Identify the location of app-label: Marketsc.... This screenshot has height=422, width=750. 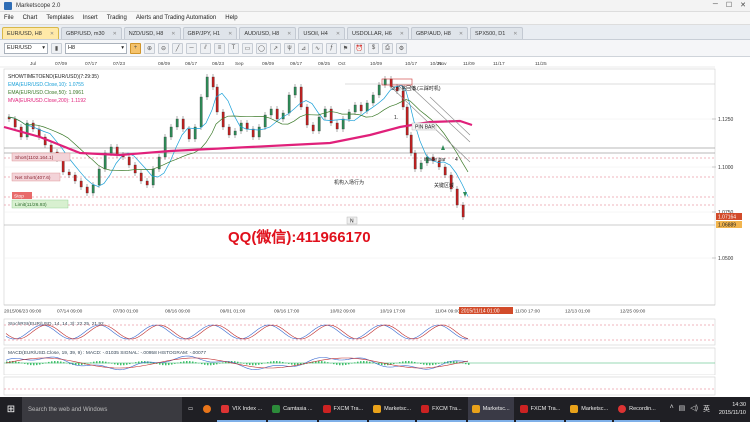
(595, 408).